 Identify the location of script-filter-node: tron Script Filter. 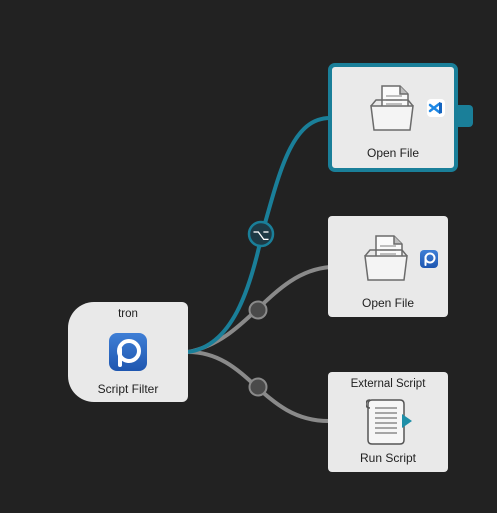
(128, 352).